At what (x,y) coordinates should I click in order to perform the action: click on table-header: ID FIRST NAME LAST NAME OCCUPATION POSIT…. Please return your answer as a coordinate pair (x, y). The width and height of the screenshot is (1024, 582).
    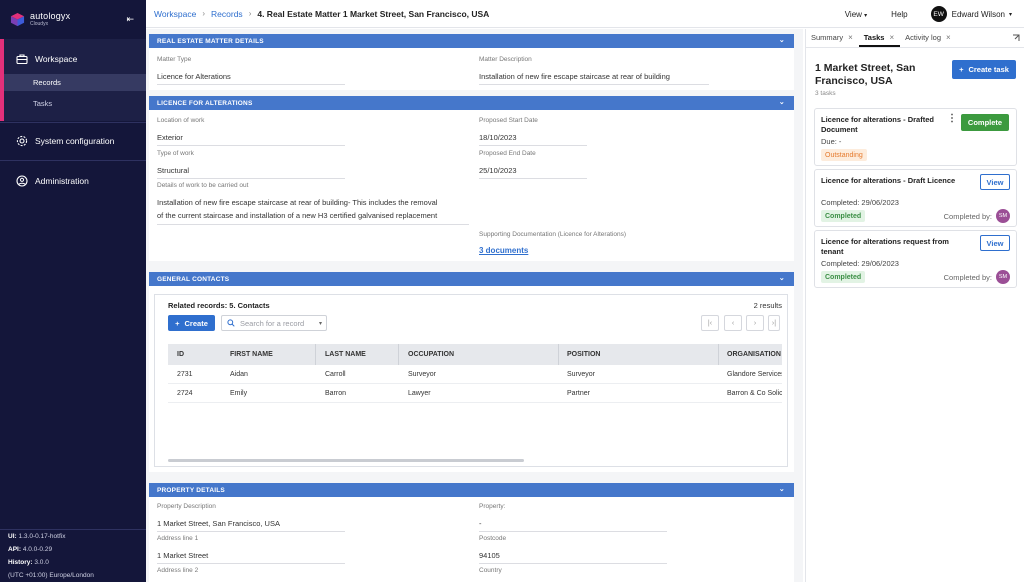
    Looking at the image, I should click on (475, 354).